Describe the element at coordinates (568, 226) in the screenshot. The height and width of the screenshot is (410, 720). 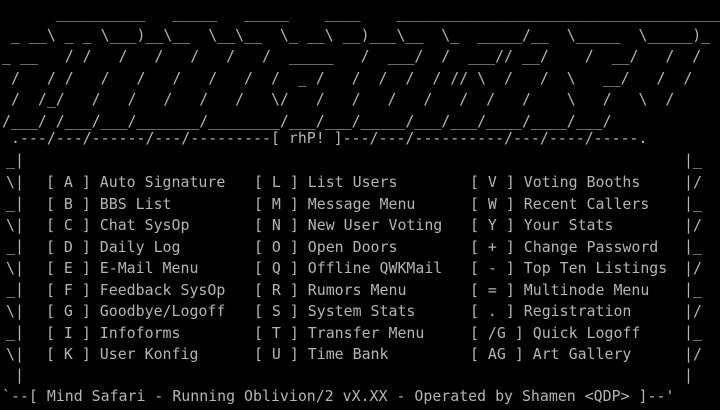
I see `menu-item-your-stats: [ Y ] Your Stats` at that location.